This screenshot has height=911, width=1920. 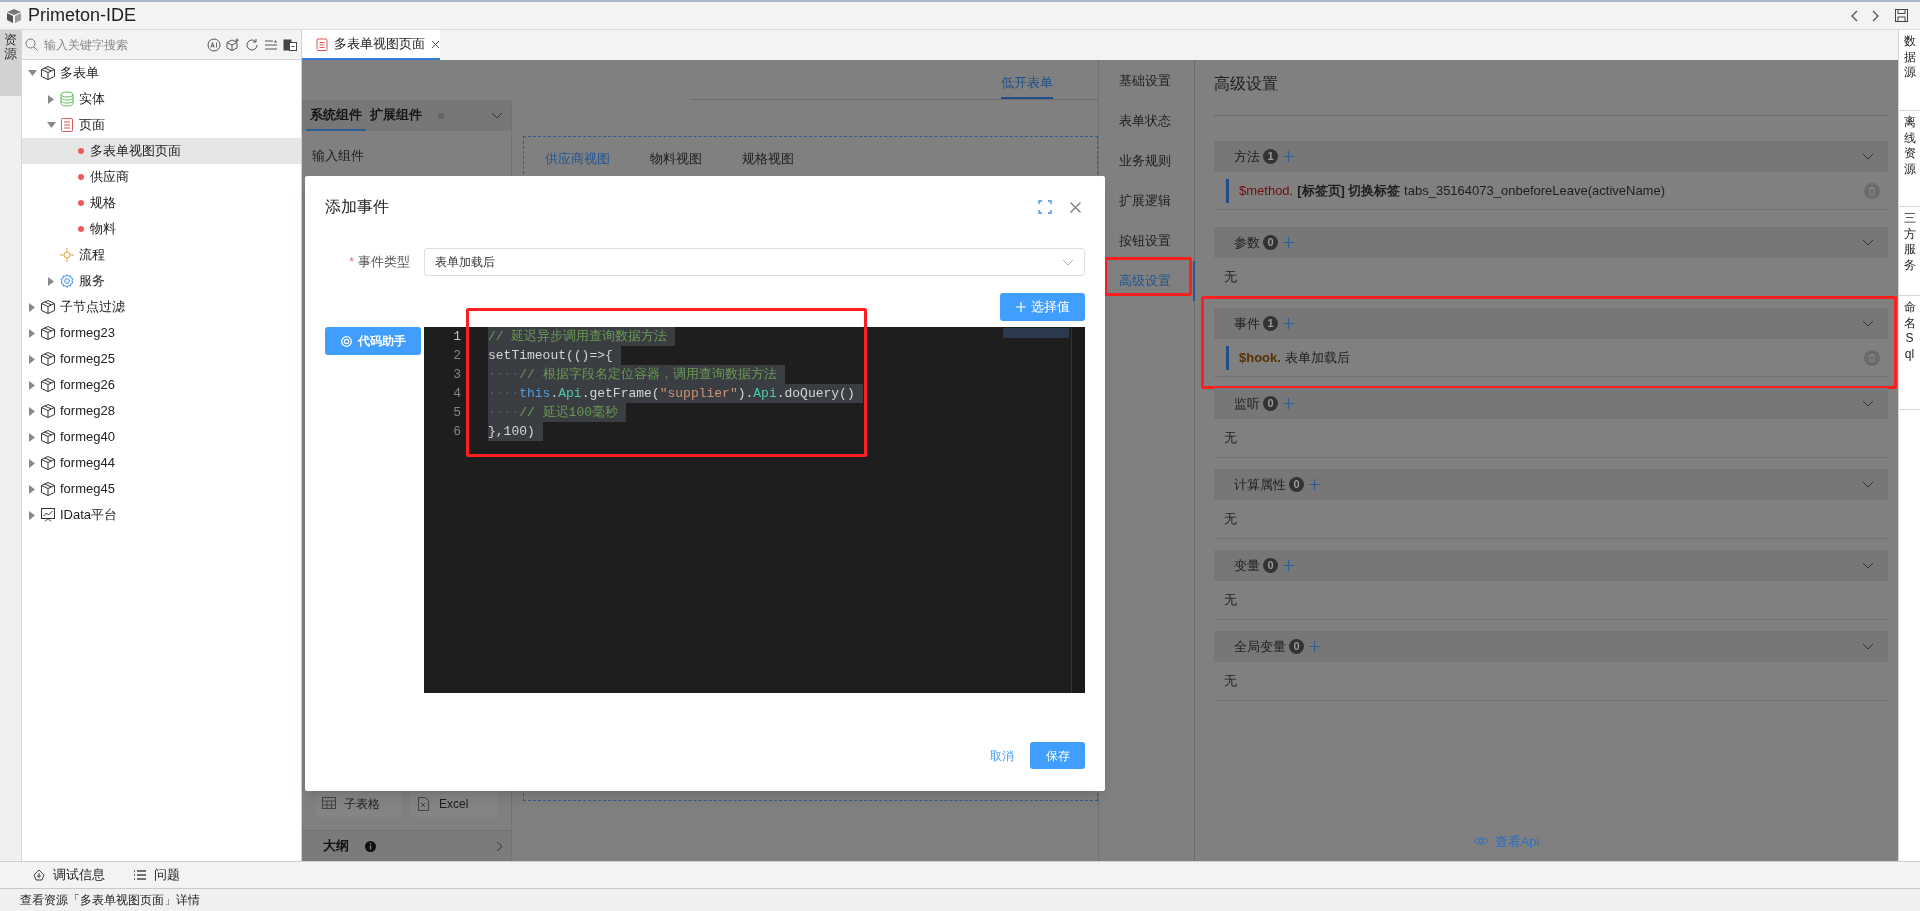 I want to click on plus-icon, so click(x=1020, y=307).